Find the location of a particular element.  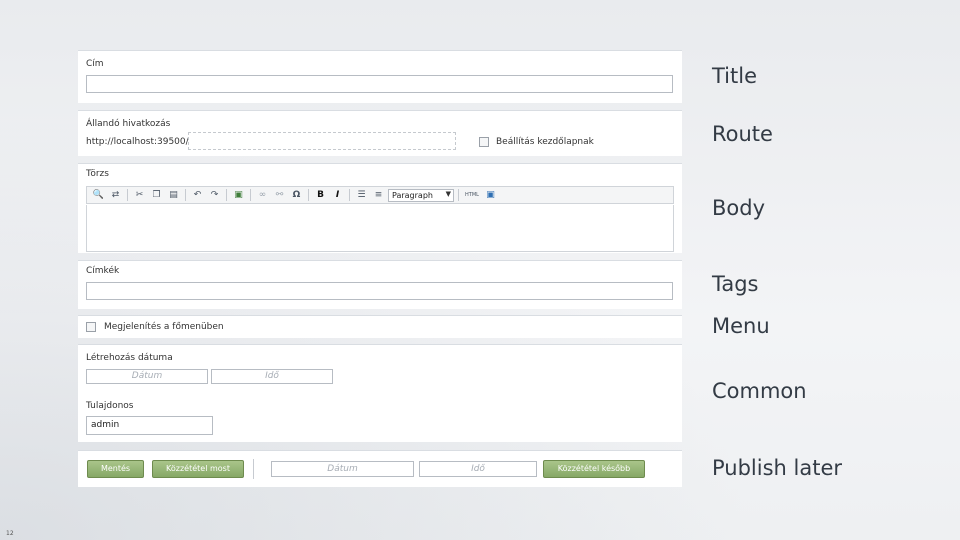

bold-icon: B is located at coordinates (320, 195).